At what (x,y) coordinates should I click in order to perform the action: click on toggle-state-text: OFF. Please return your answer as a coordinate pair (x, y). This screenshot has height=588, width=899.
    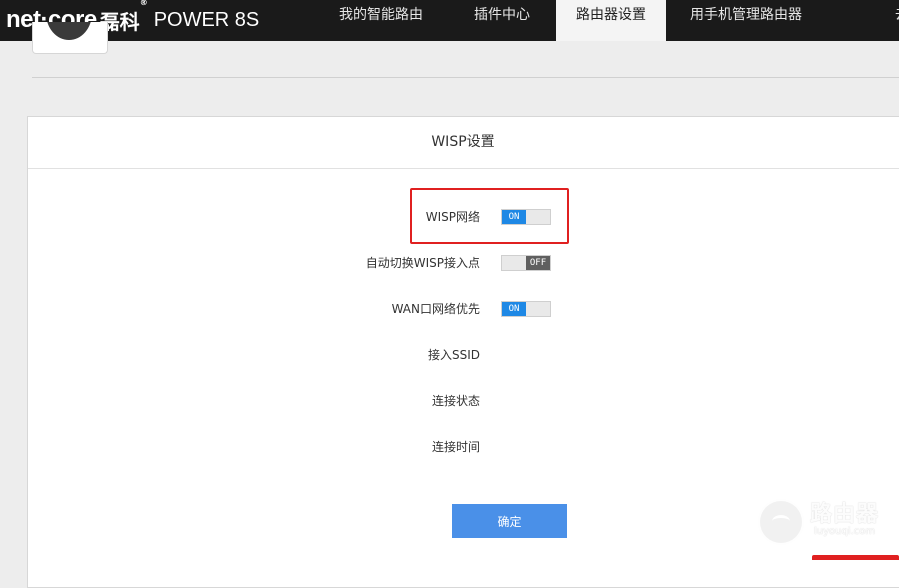
    Looking at the image, I should click on (538, 263).